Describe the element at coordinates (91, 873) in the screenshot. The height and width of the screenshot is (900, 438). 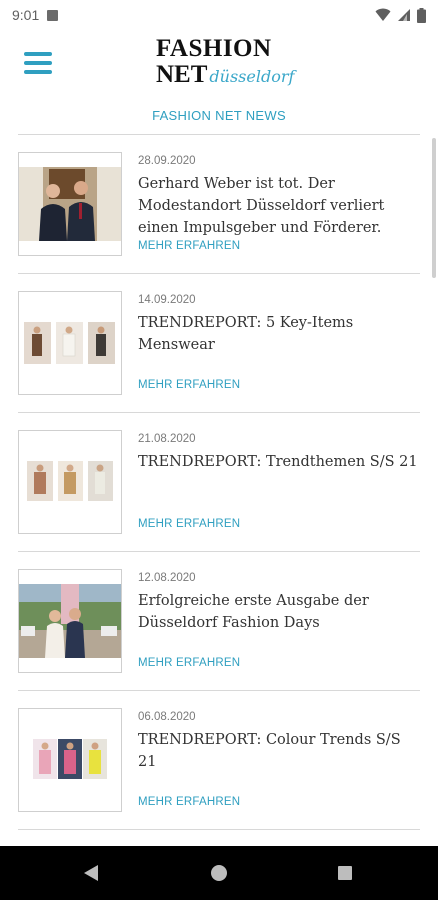
I see `back-icon` at that location.